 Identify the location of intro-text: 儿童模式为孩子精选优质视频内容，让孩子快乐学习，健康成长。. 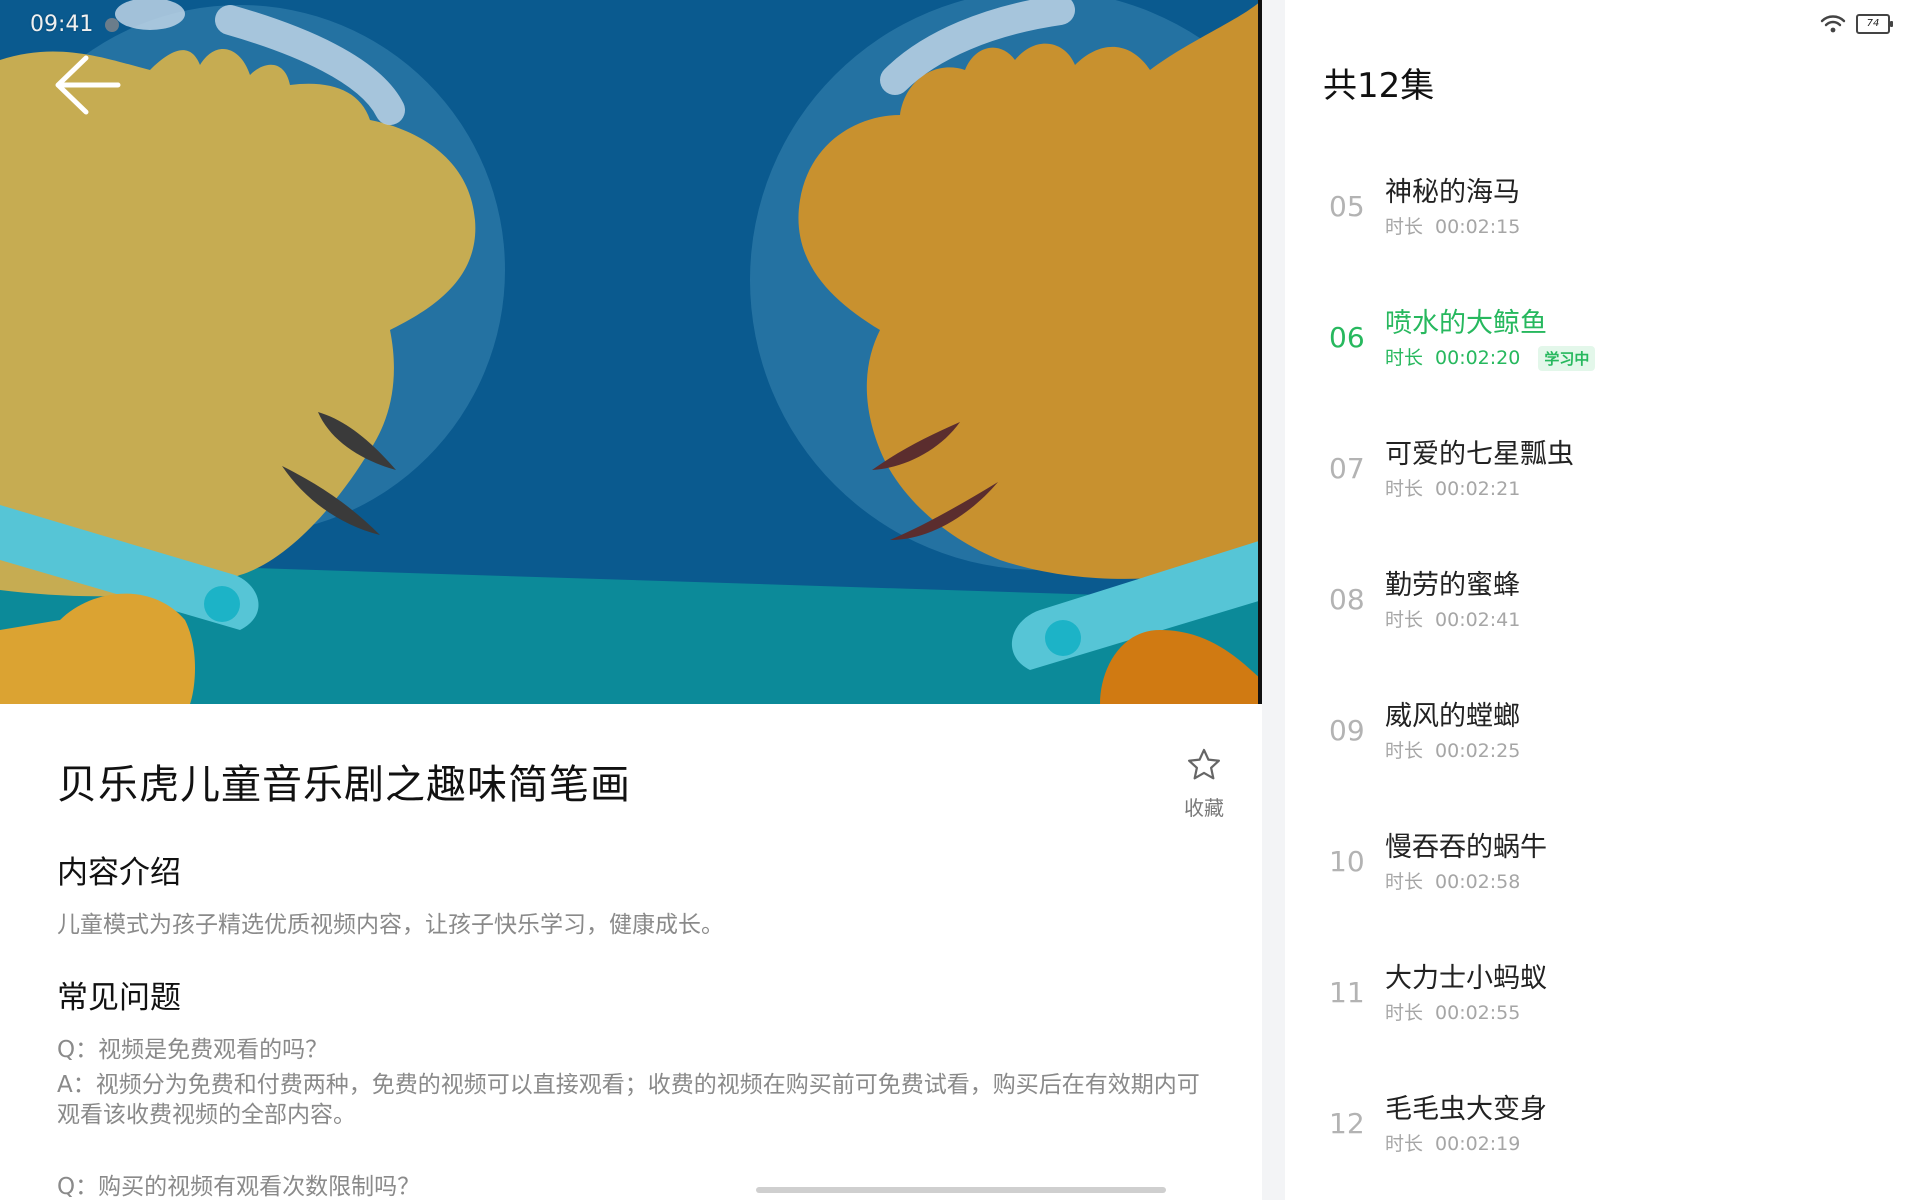
(390, 925).